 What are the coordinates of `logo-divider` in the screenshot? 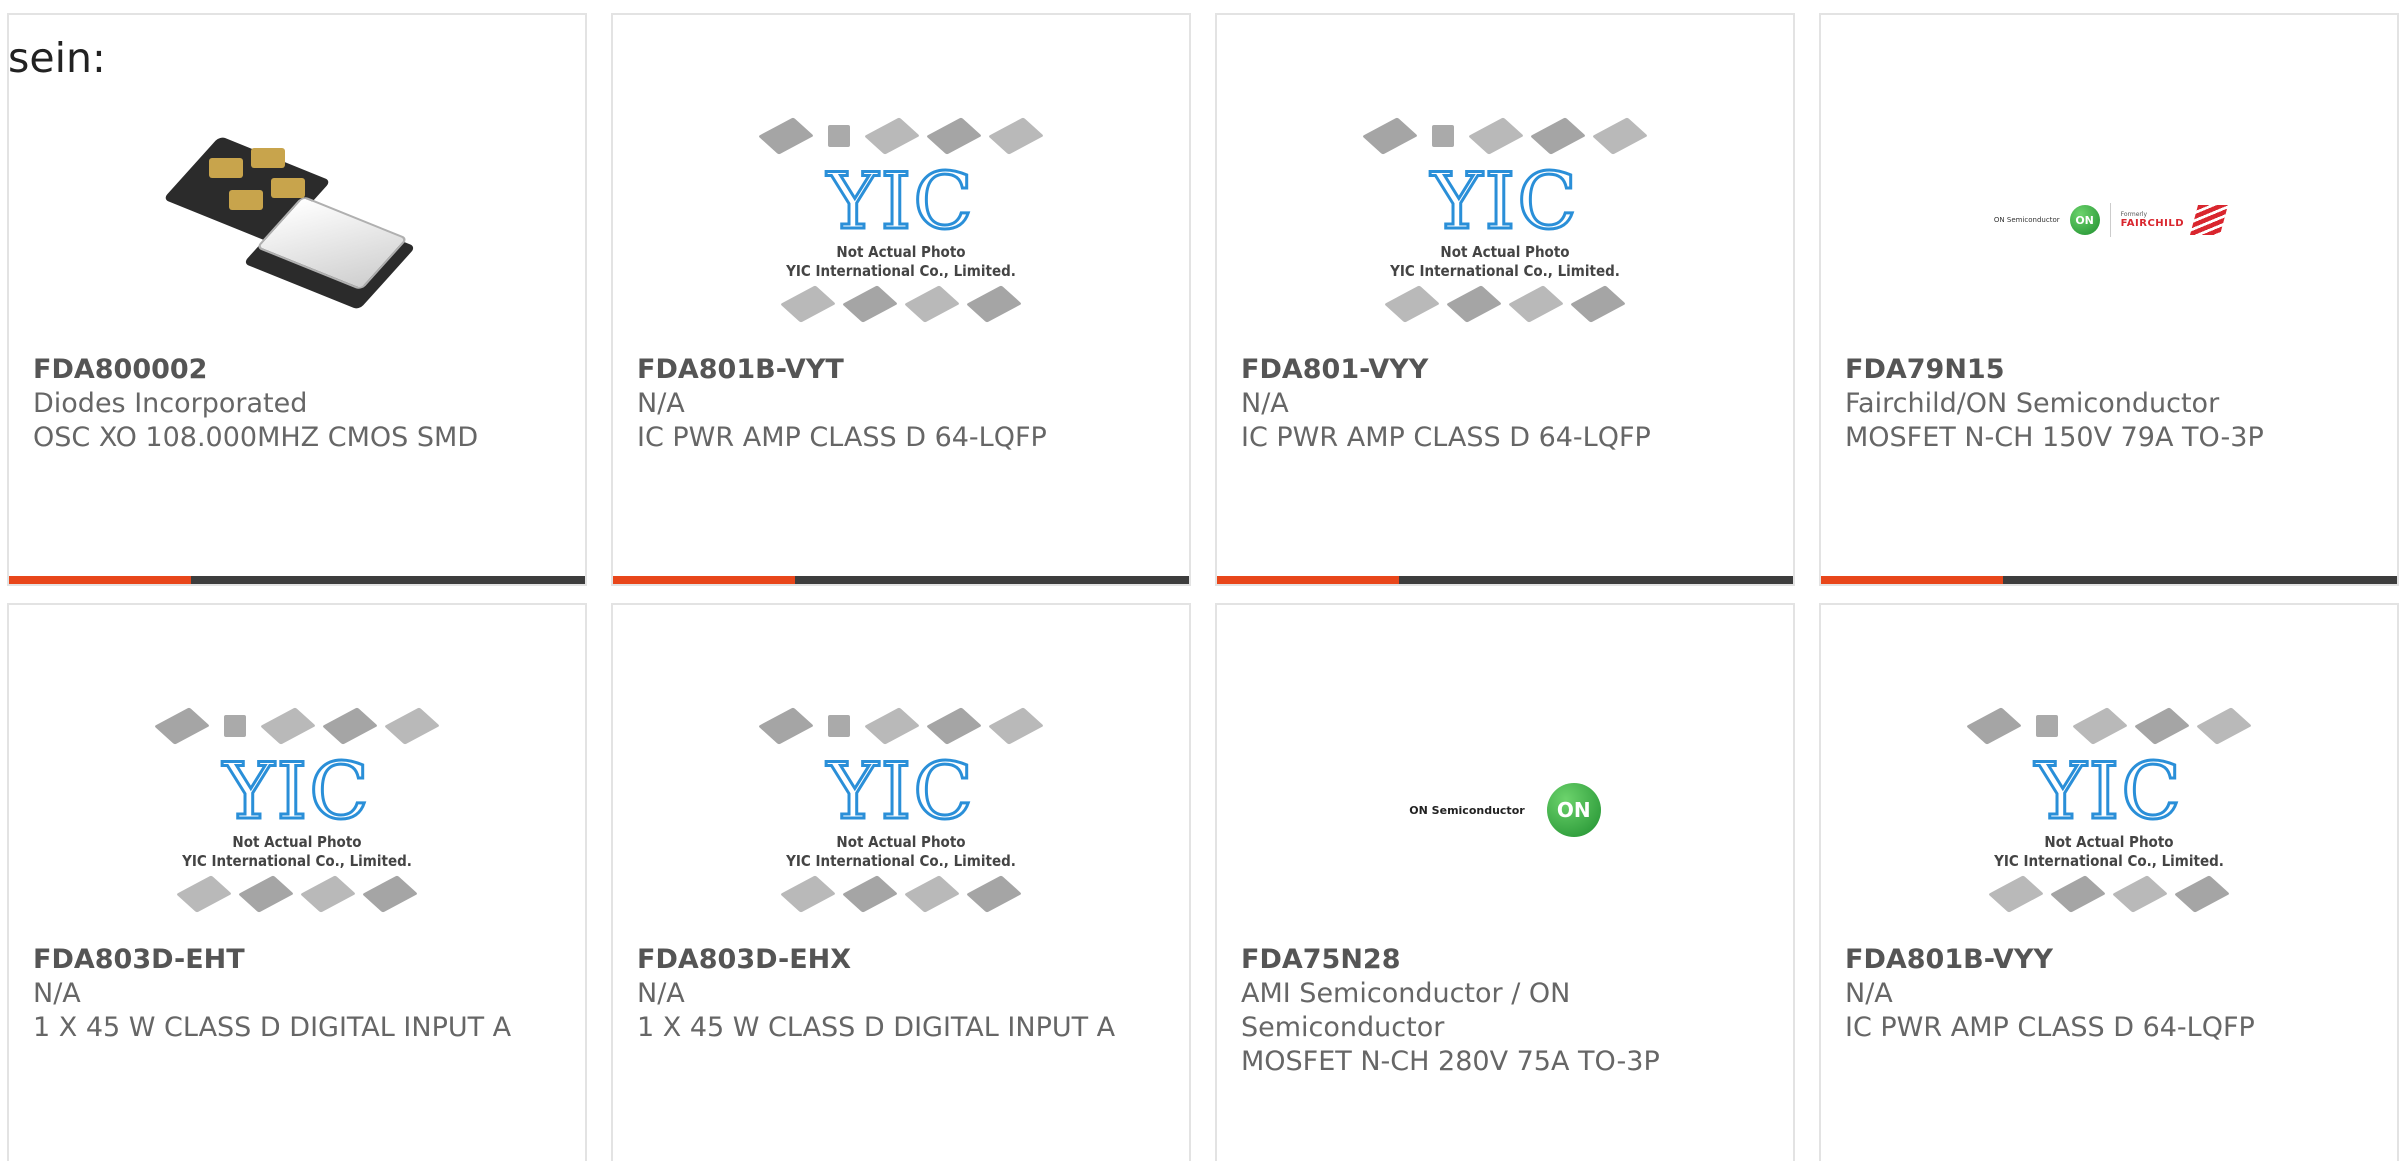 It's located at (2110, 220).